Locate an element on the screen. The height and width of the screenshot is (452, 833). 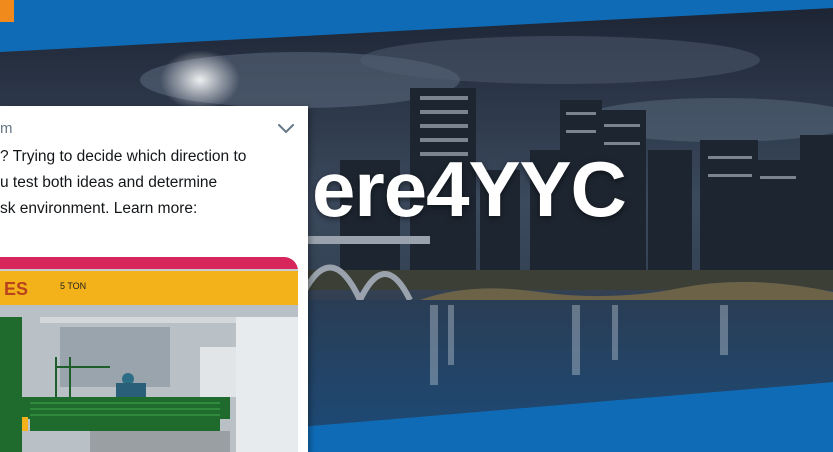
tweet-handle: m is located at coordinates (6, 128).